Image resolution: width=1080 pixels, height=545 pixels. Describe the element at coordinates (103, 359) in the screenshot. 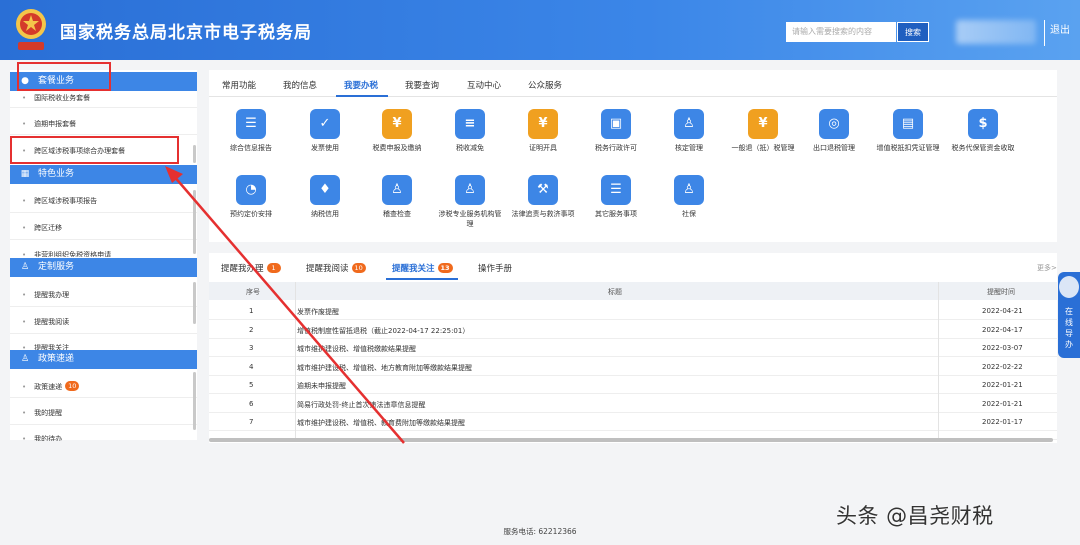

I see `sidebar-group-policy: ♙ 政策速递` at that location.